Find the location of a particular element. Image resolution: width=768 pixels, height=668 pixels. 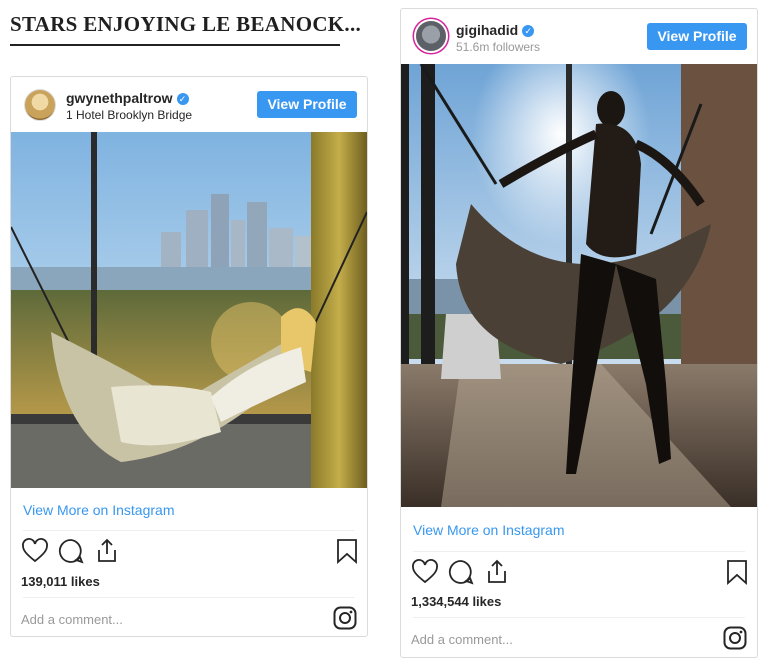

location-link: 1 Hotel Brooklyn Bridge is located at coordinates (129, 115).